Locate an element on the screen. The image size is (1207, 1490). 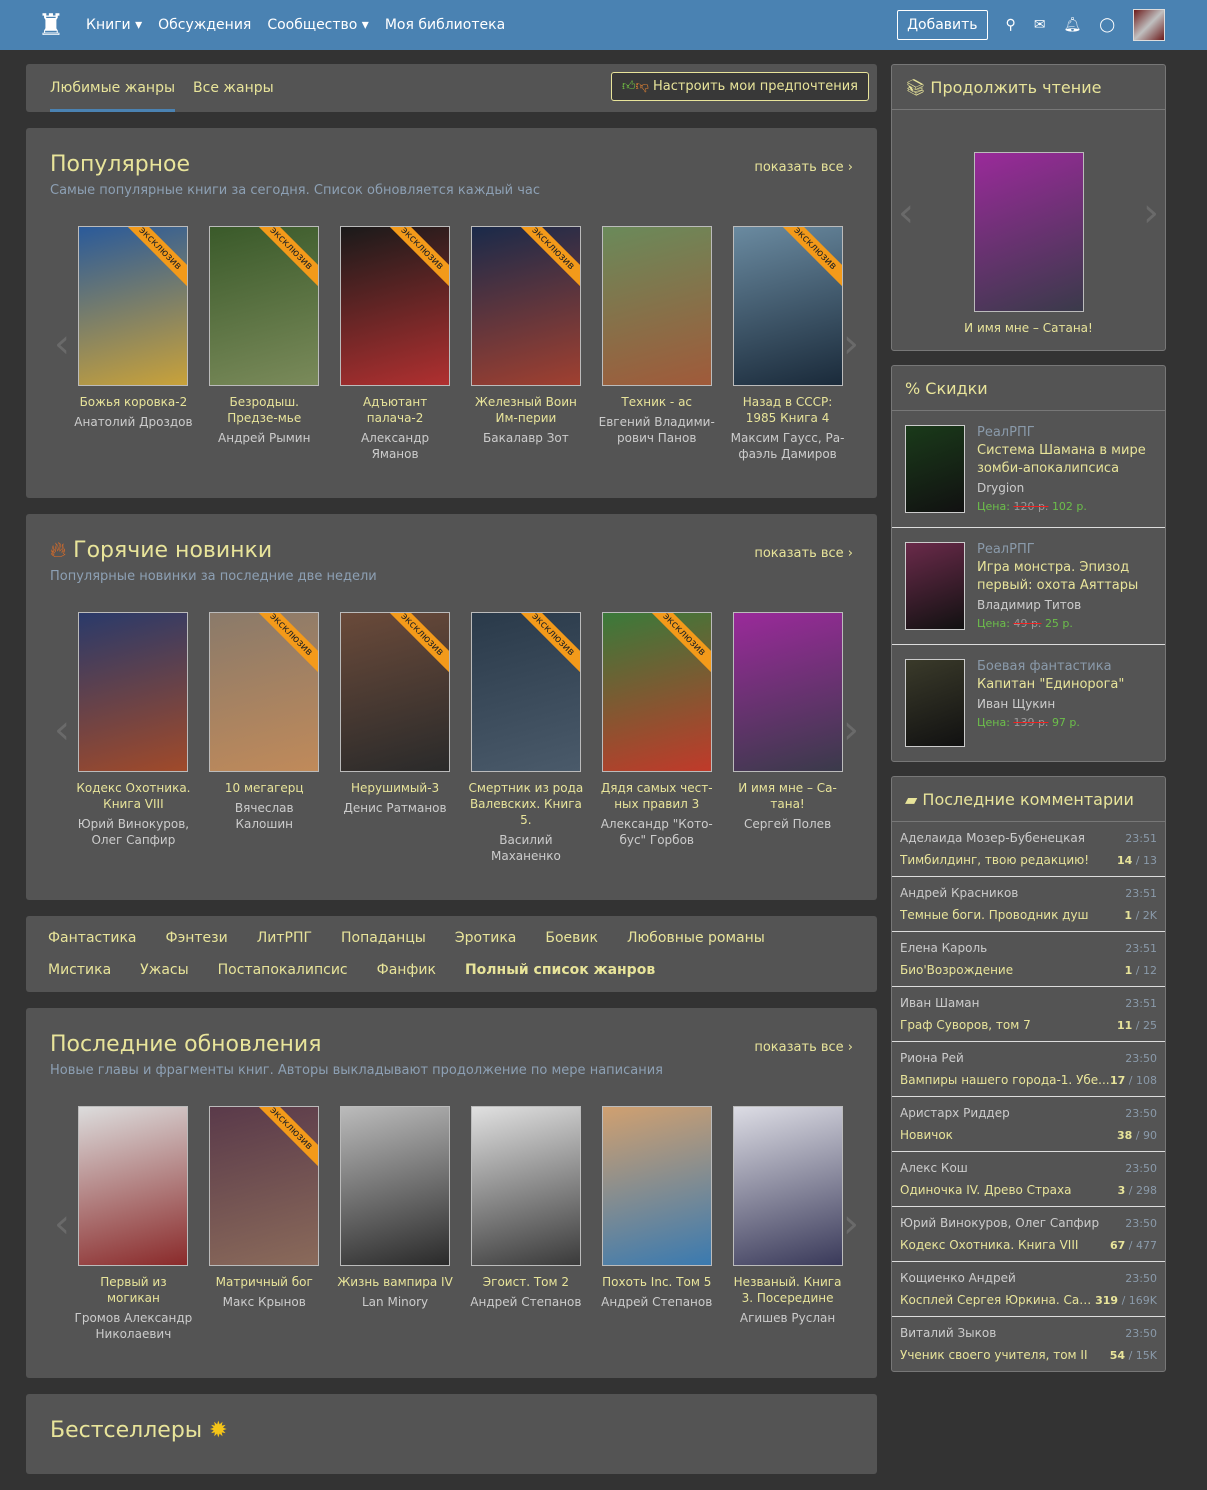
book-author: Lan Minory is located at coordinates (395, 1302).